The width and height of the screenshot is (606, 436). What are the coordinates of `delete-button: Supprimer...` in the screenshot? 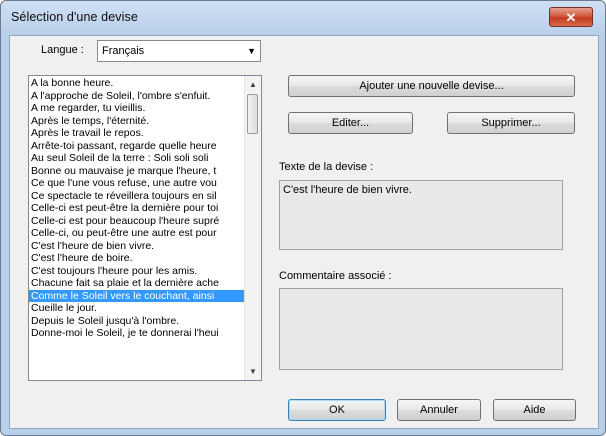 It's located at (511, 123).